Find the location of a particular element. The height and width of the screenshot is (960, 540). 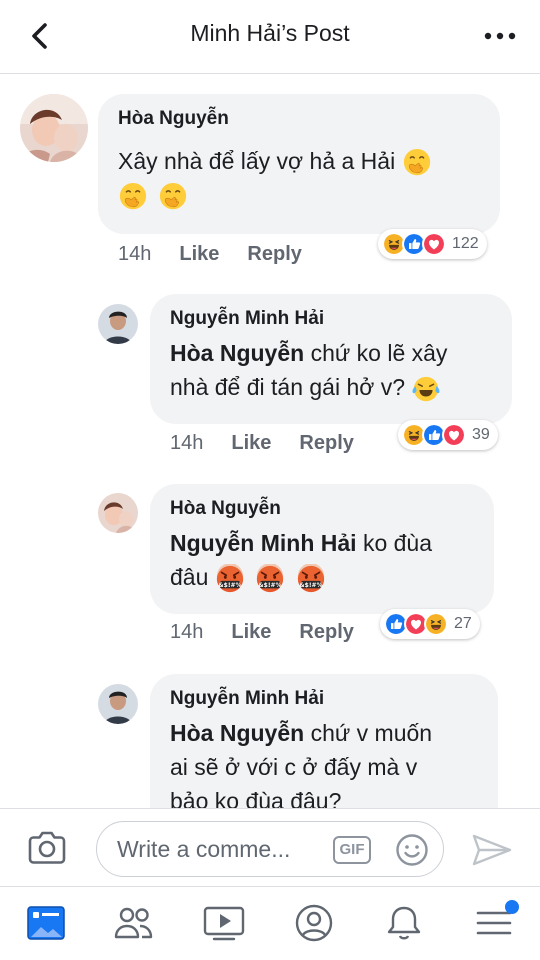

send-icon is located at coordinates (492, 850).